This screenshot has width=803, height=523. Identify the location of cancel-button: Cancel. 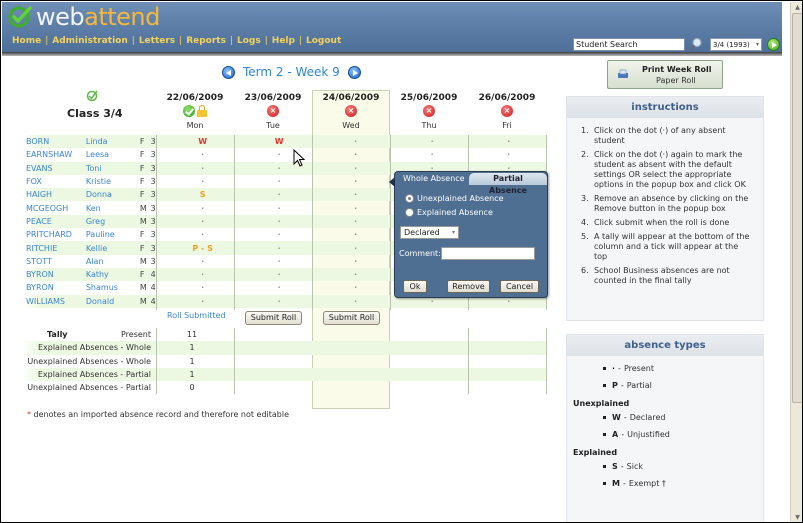
(519, 286).